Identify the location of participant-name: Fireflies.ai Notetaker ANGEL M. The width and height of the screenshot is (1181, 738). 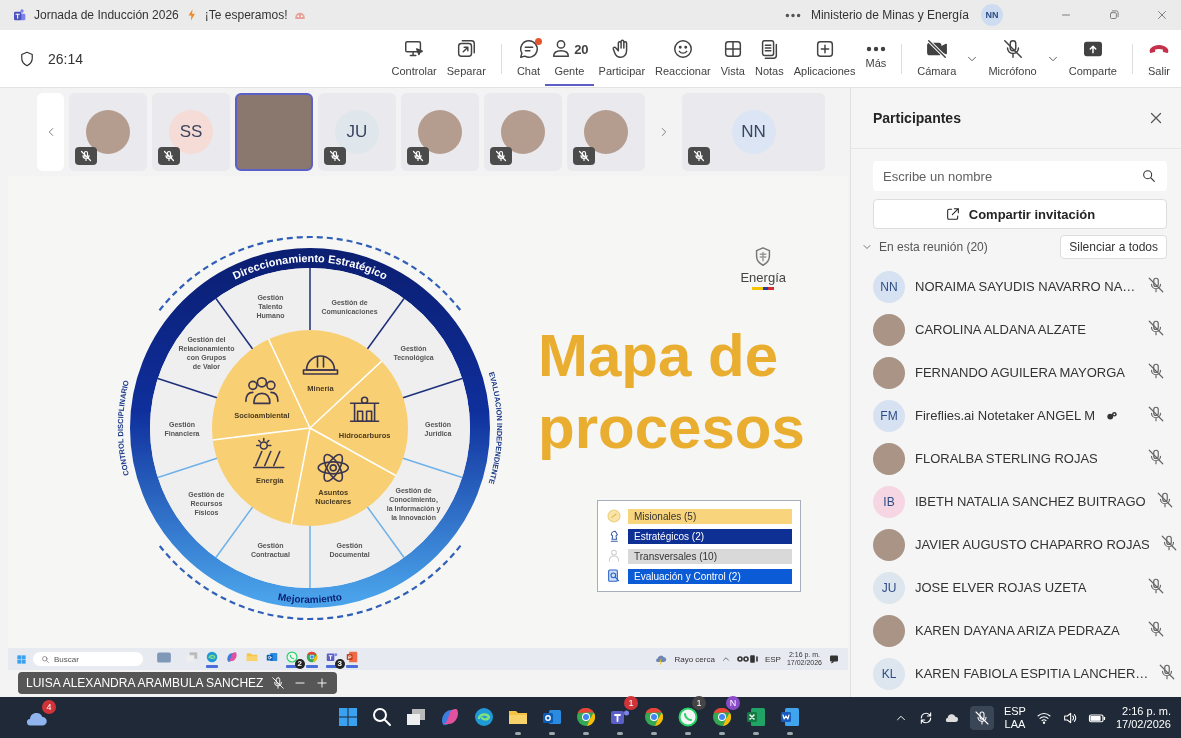
(1005, 415).